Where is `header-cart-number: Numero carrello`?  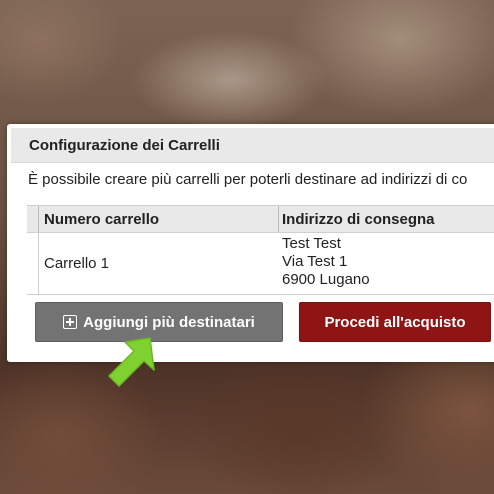
header-cart-number: Numero carrello is located at coordinates (102, 219).